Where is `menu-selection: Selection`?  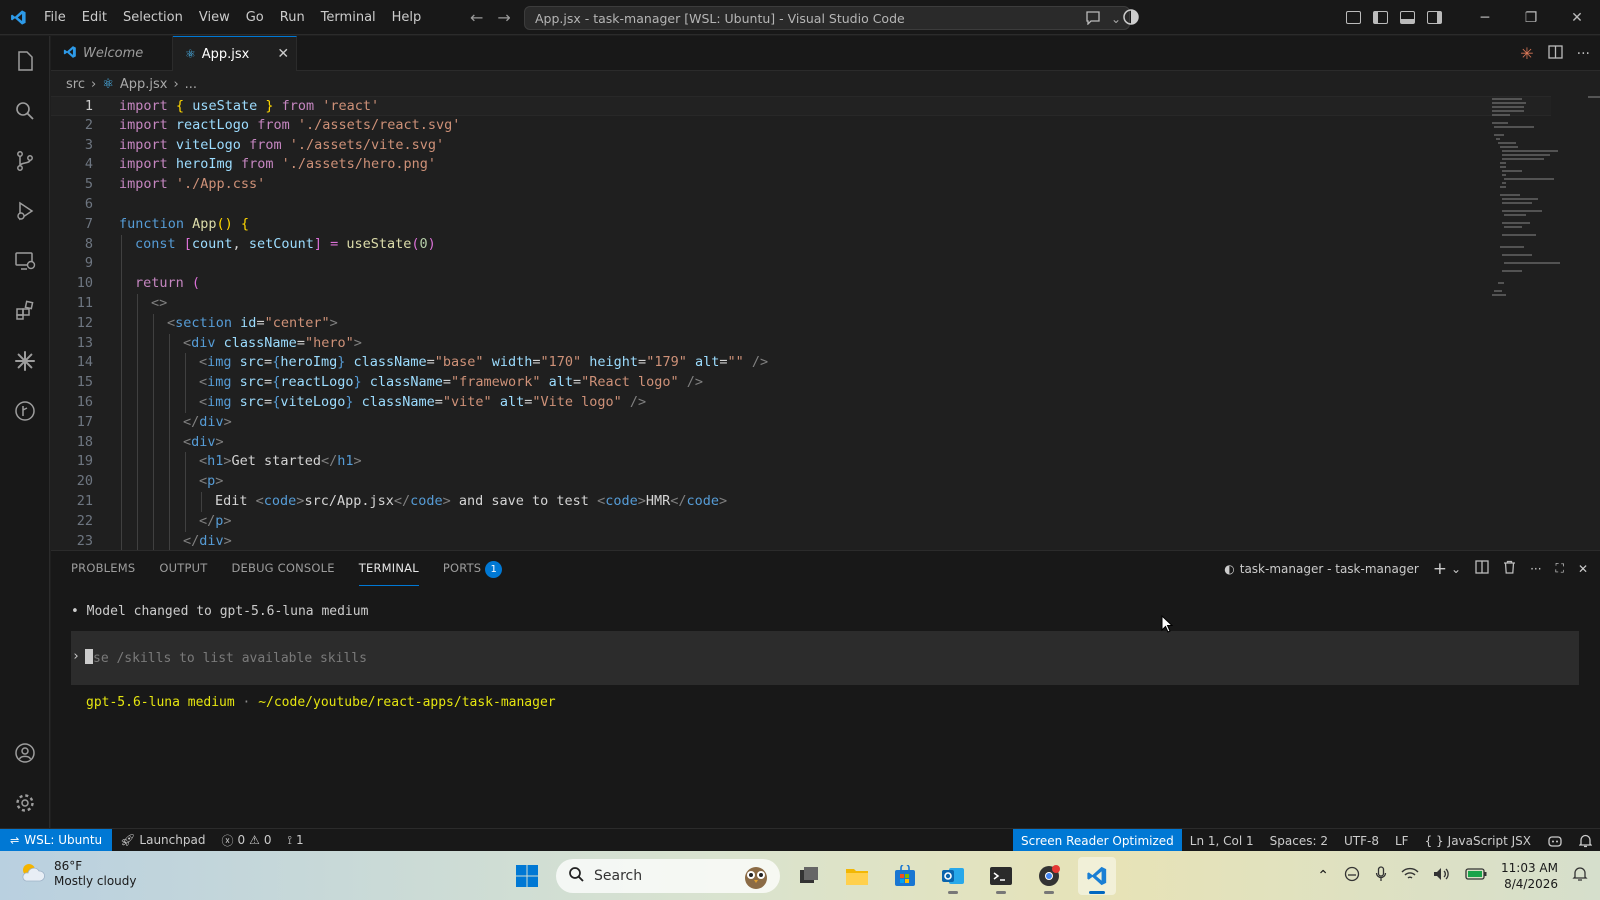
menu-selection: Selection is located at coordinates (153, 17).